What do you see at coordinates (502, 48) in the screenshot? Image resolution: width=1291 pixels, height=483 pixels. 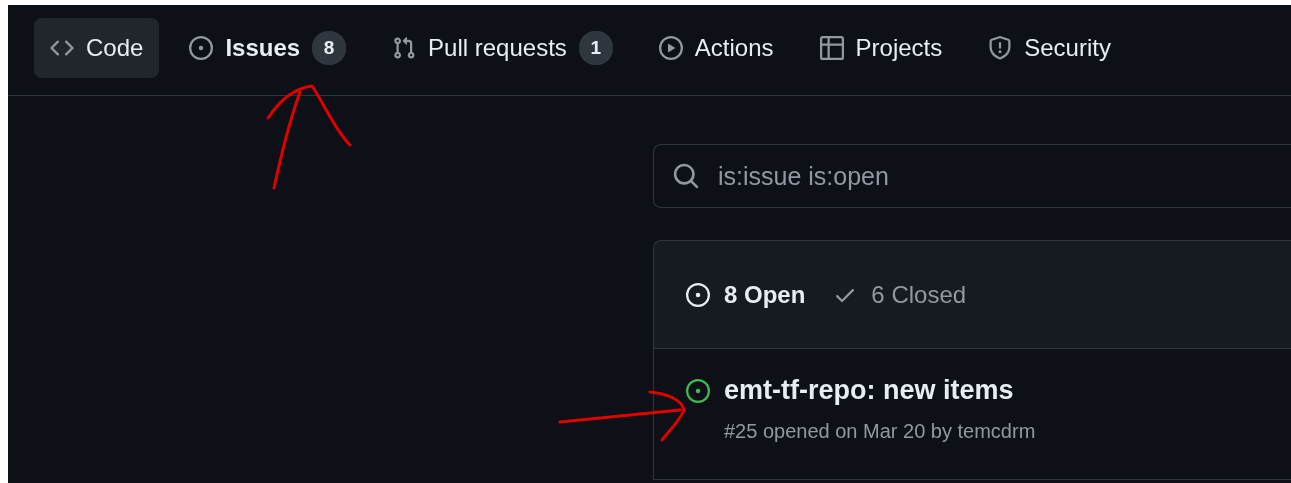 I see `nav-tab: Pull requests 1` at bounding box center [502, 48].